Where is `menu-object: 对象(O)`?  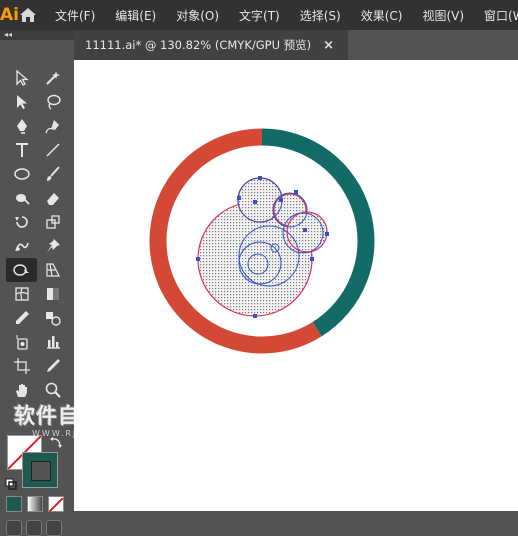 menu-object: 对象(O) is located at coordinates (195, 15).